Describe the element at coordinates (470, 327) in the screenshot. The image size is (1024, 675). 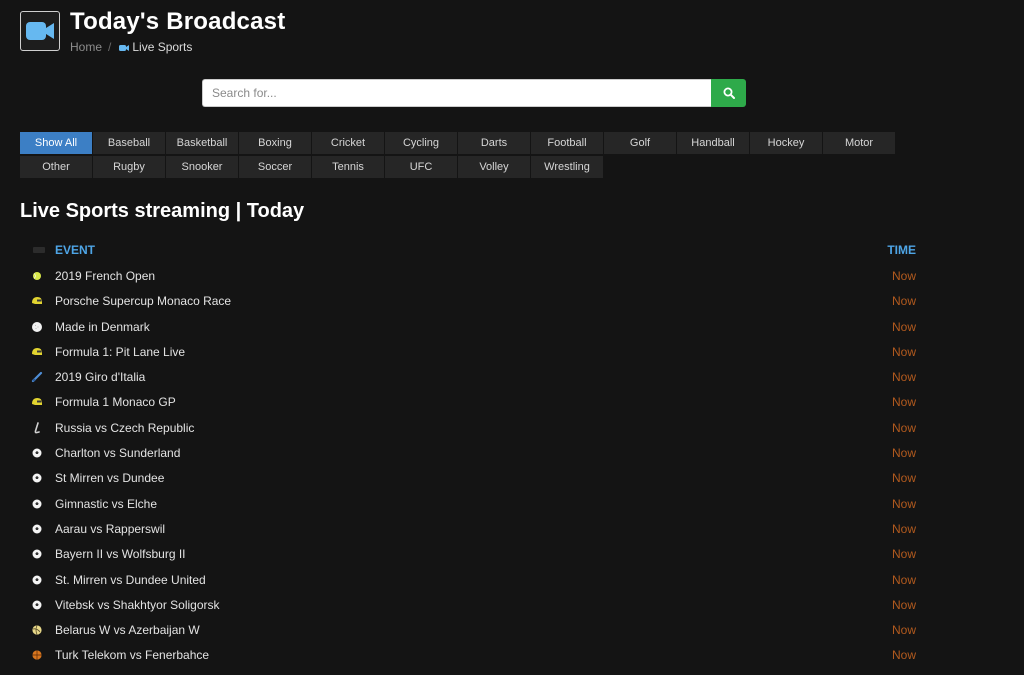
I see `table-row: Made in Denmark Now` at that location.